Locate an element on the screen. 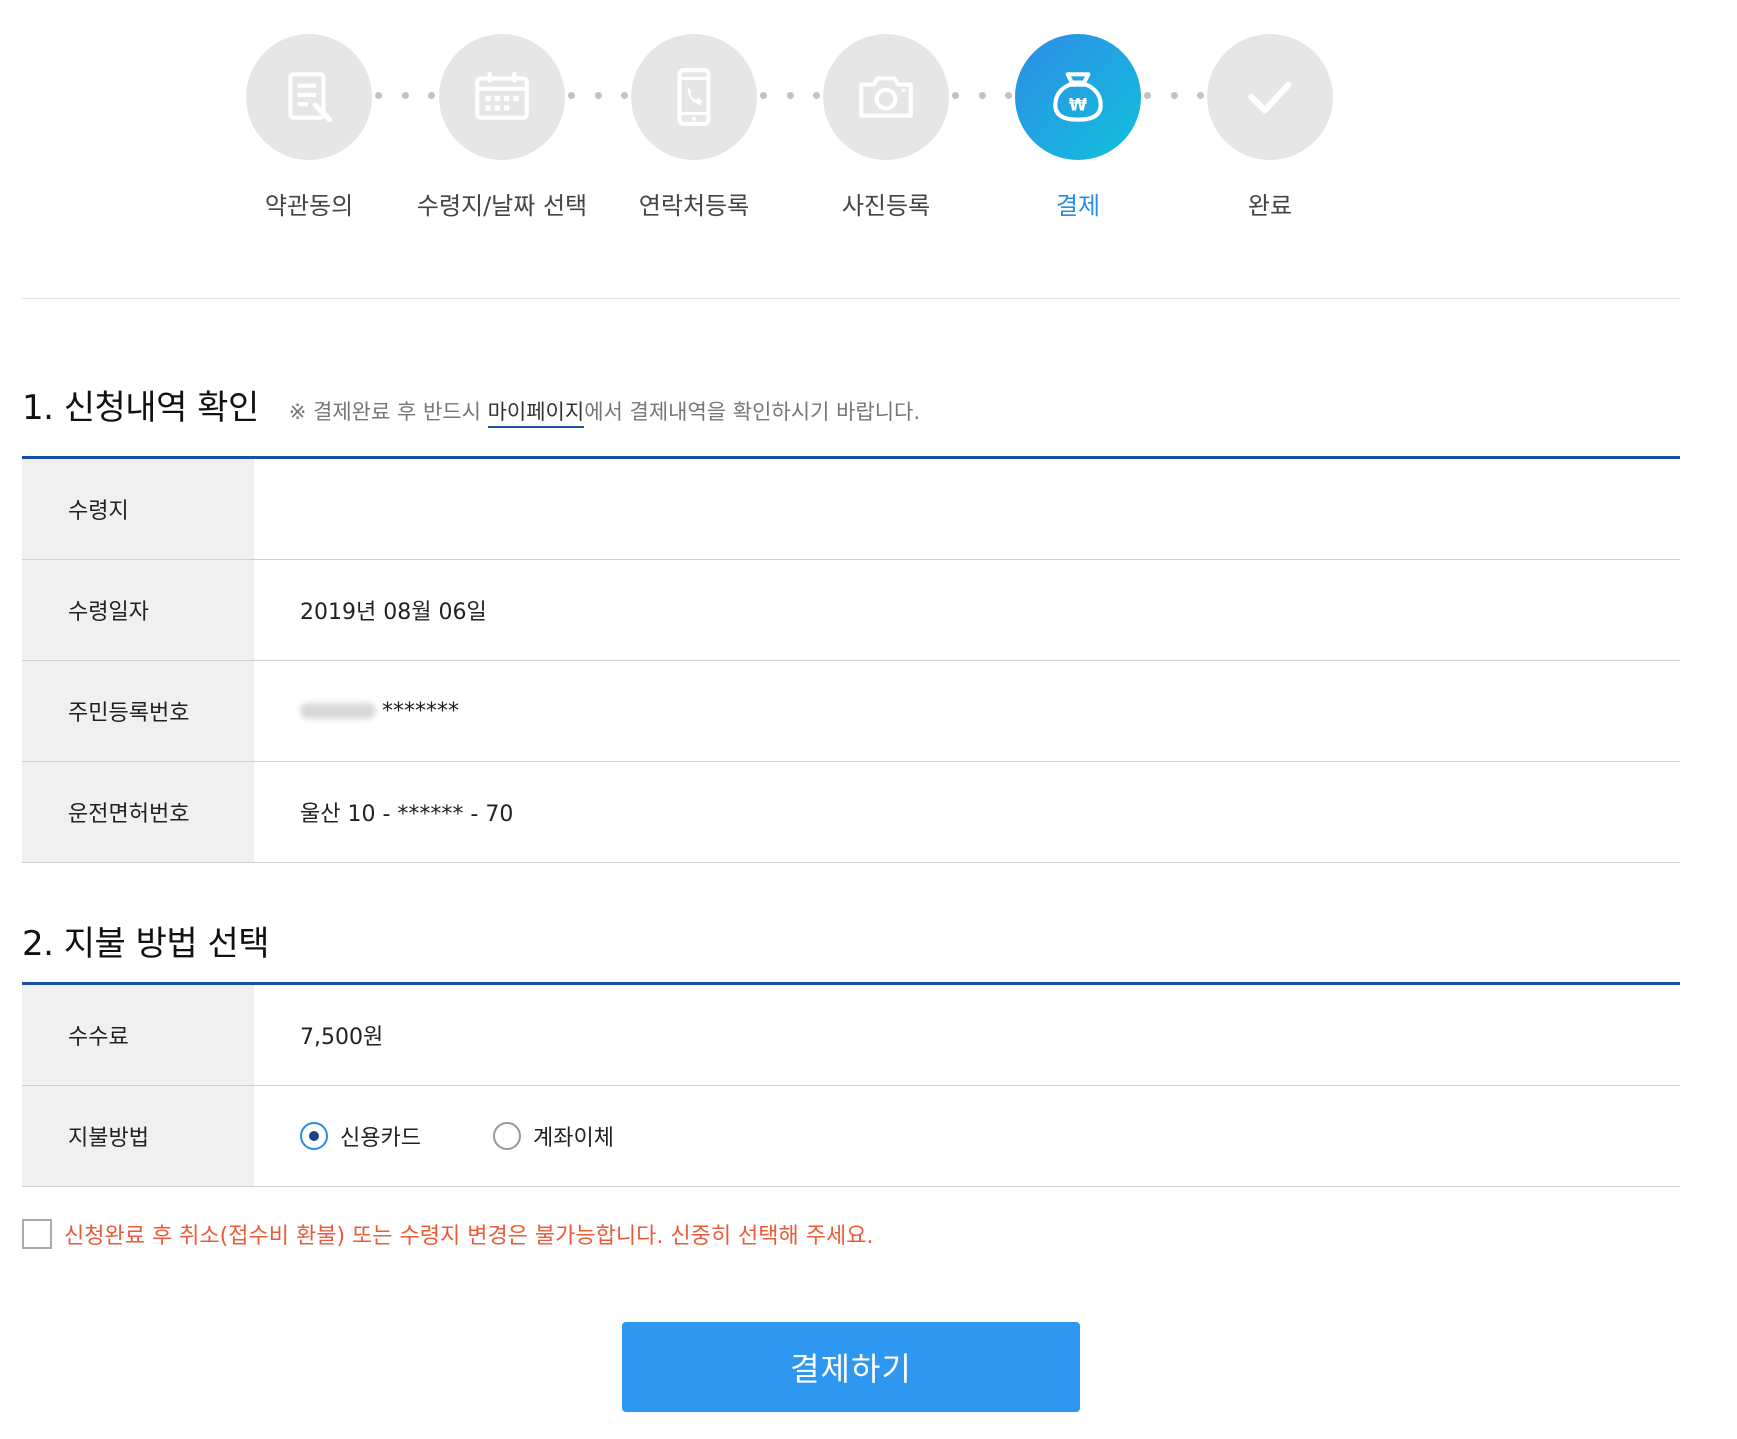 This screenshot has height=1439, width=1737. step-terms: 약관동의 is located at coordinates (309, 127).